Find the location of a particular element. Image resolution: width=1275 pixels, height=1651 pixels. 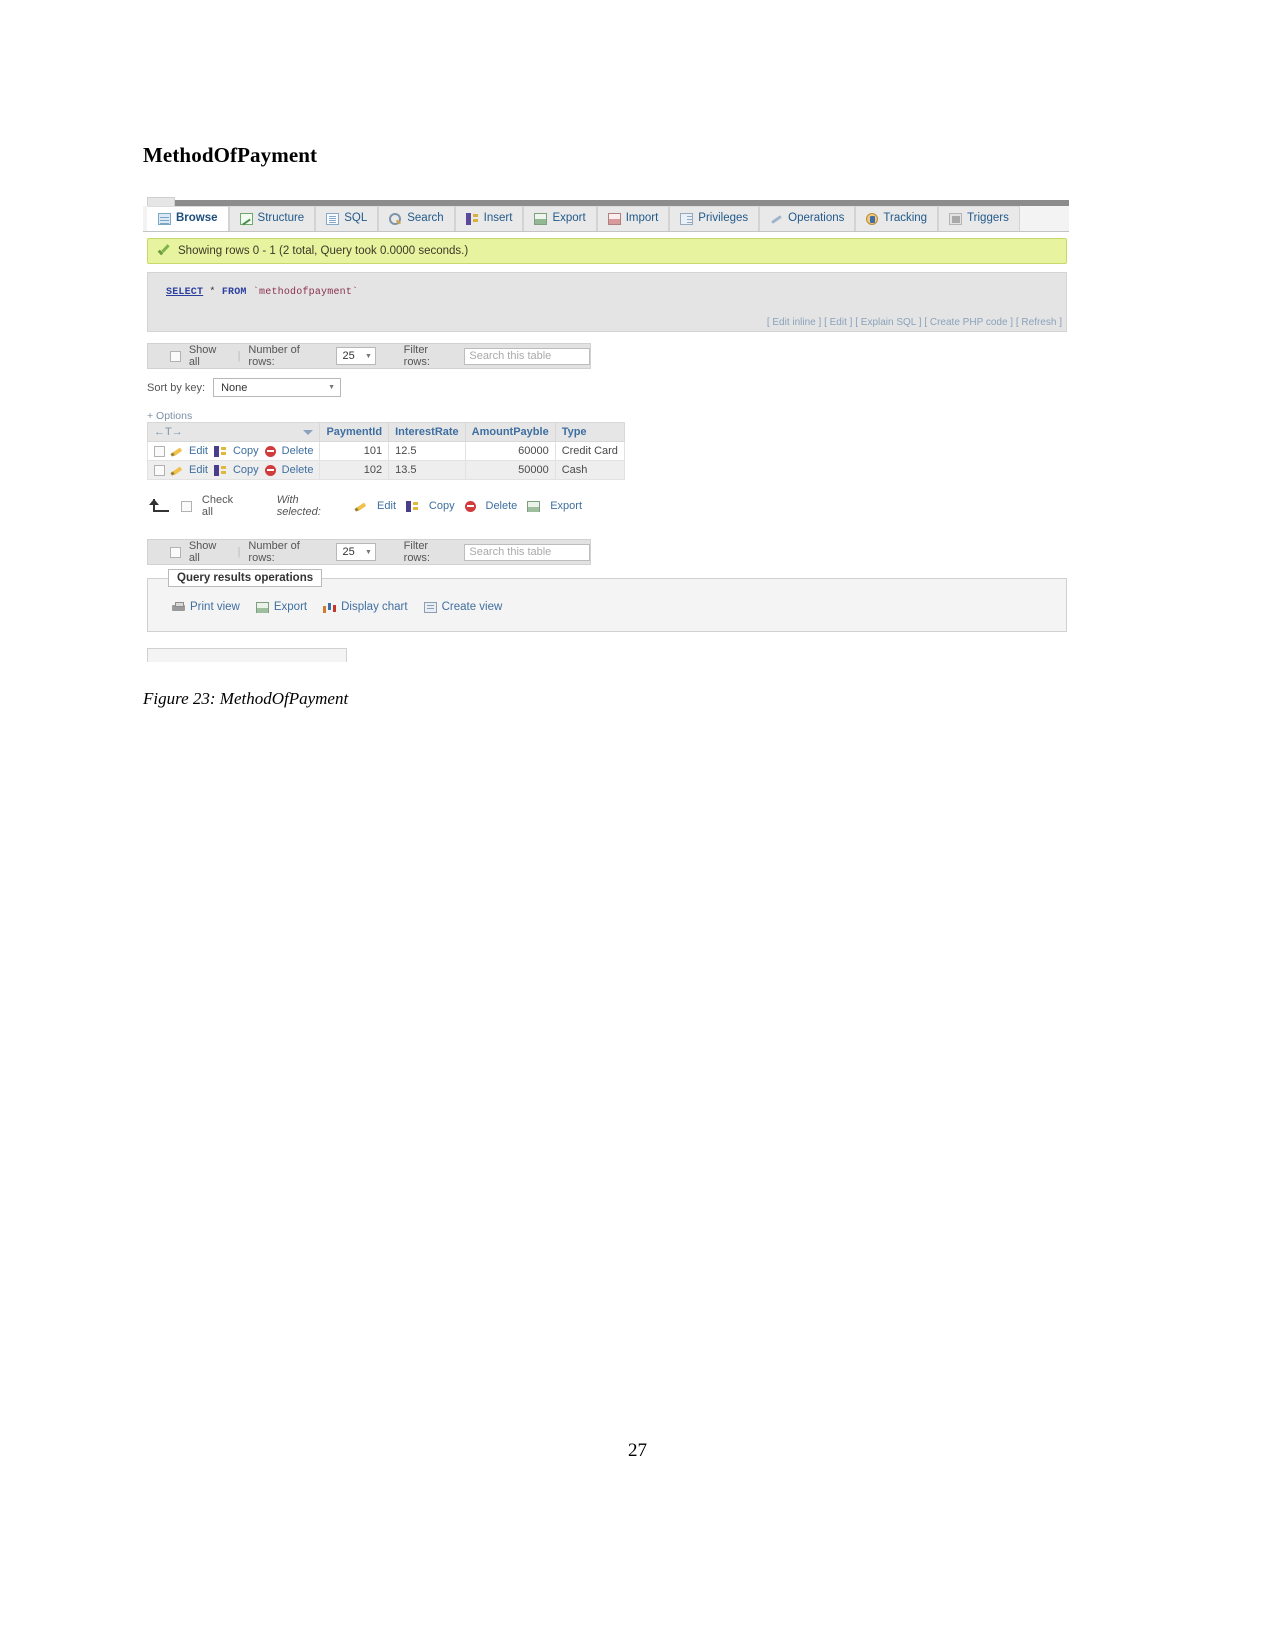

display-chart-link: Display chart is located at coordinates (365, 607).